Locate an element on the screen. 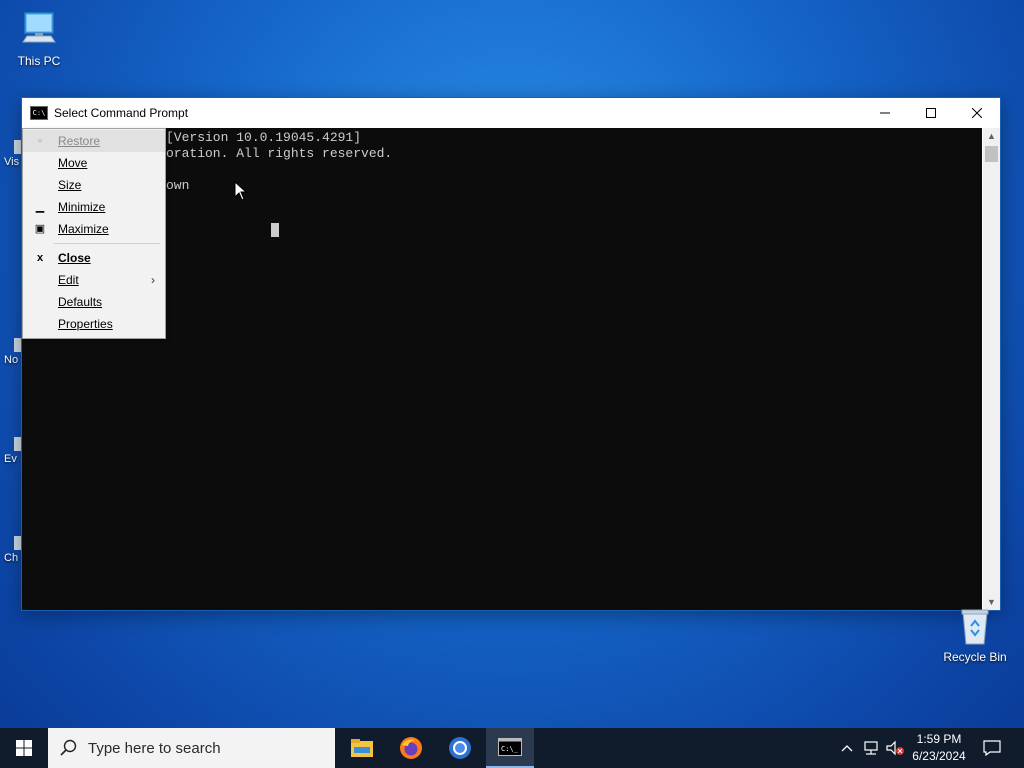 The image size is (1024, 768). minimize-icon is located at coordinates (885, 113).